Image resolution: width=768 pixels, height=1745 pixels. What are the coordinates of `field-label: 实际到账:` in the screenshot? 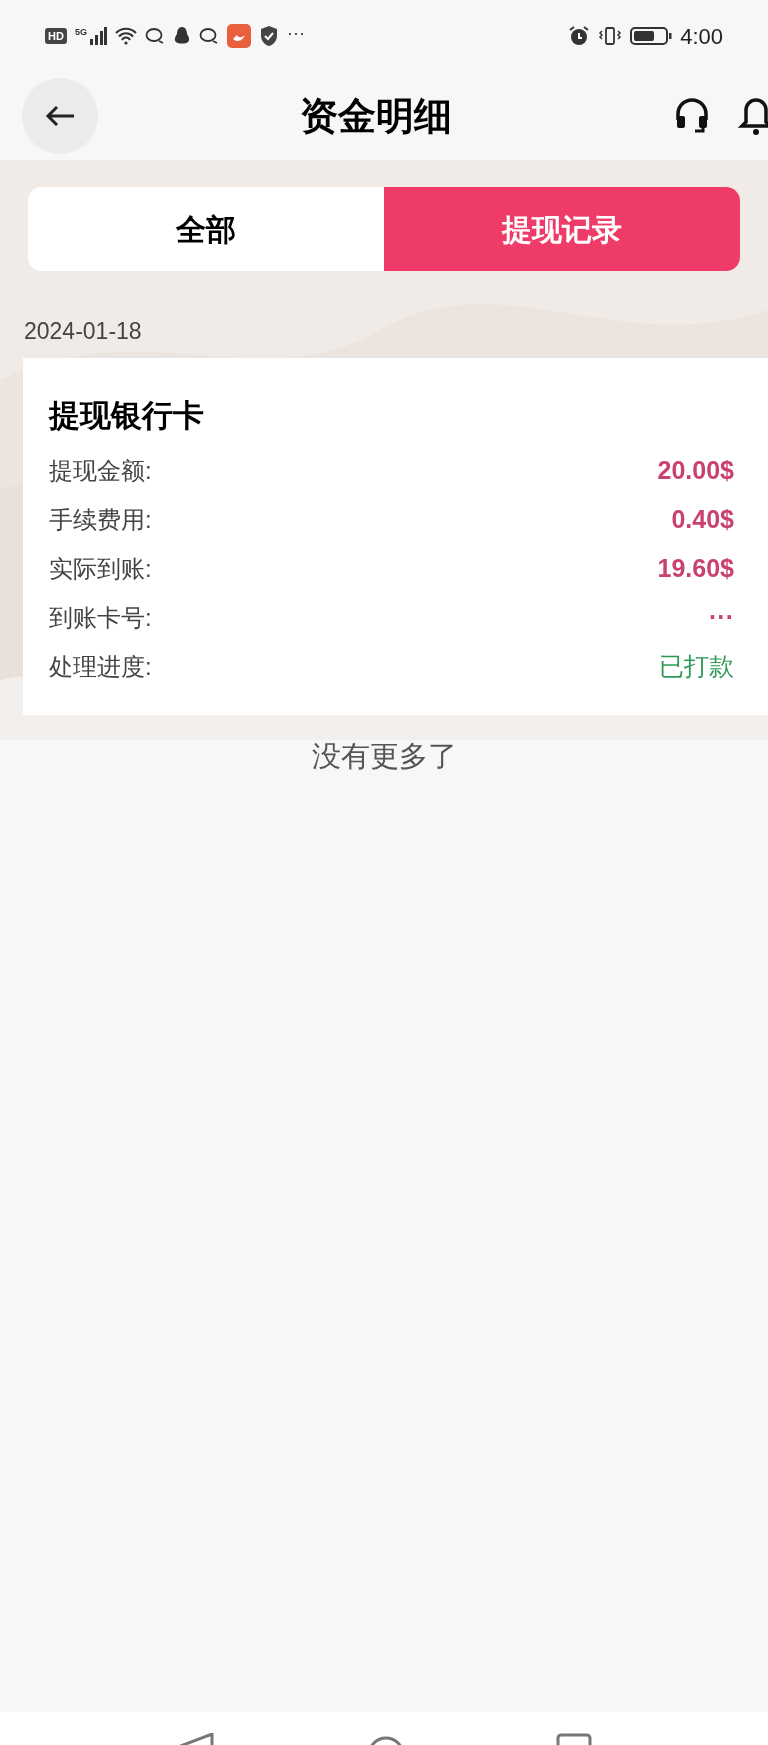 It's located at (100, 568).